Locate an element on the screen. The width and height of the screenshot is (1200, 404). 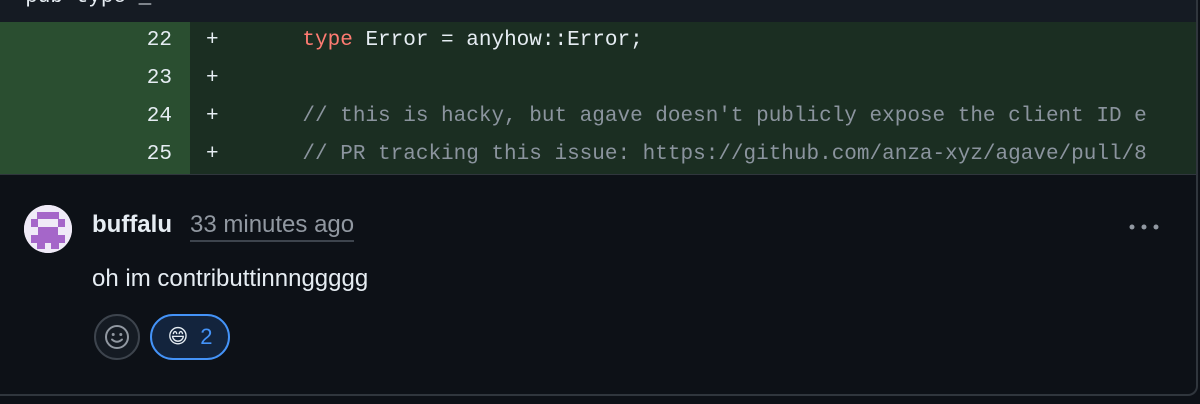
comment-body: oh im contributtinnnggggg is located at coordinates (230, 278).